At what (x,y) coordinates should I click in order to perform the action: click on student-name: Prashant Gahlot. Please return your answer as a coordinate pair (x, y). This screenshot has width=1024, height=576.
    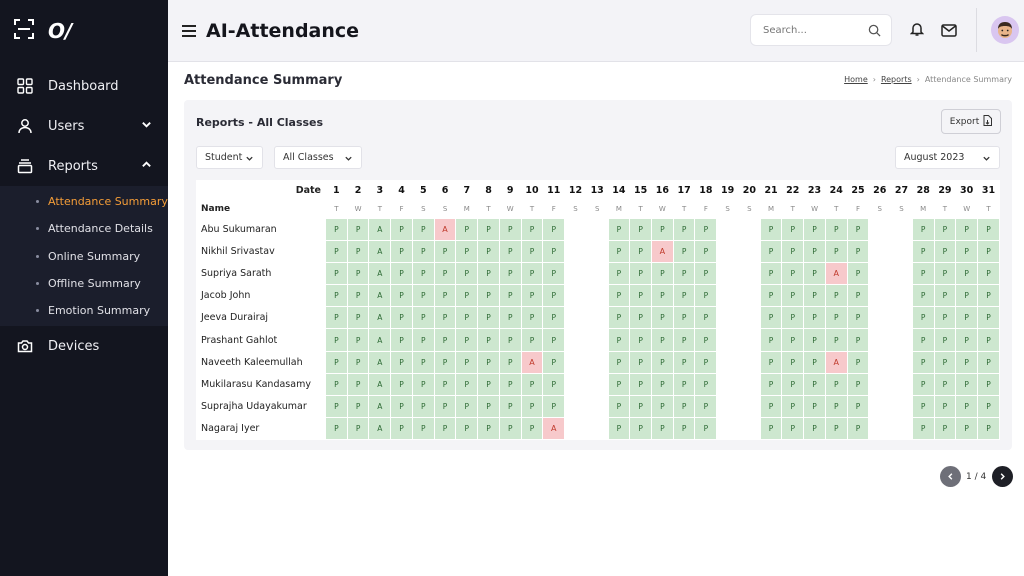
    Looking at the image, I should click on (261, 340).